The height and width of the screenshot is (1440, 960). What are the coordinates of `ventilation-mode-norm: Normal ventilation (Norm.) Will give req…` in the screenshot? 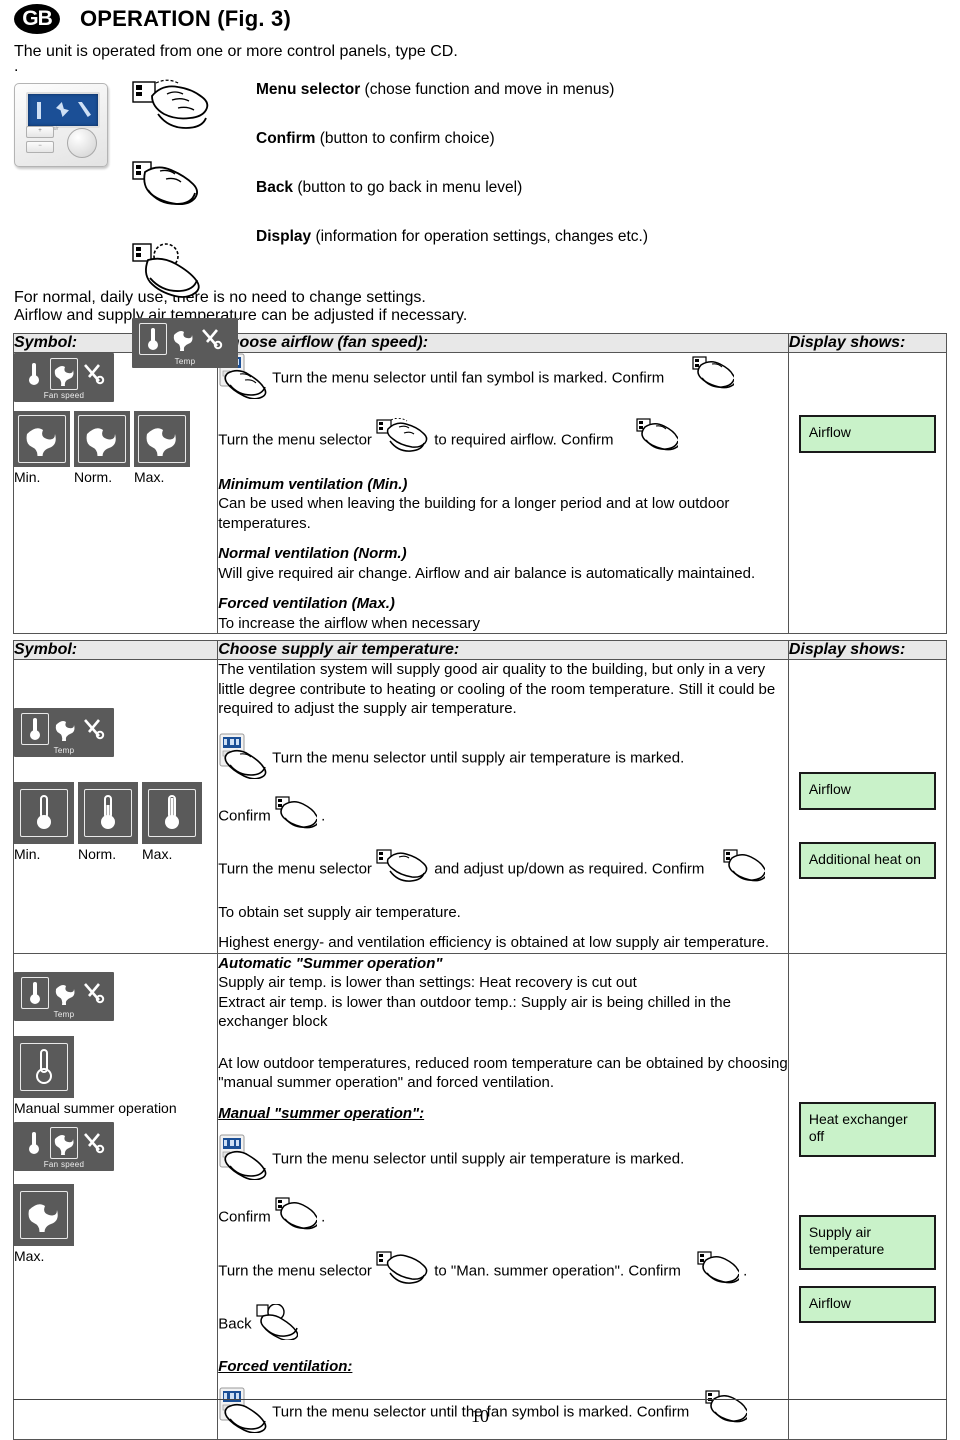 It's located at (503, 563).